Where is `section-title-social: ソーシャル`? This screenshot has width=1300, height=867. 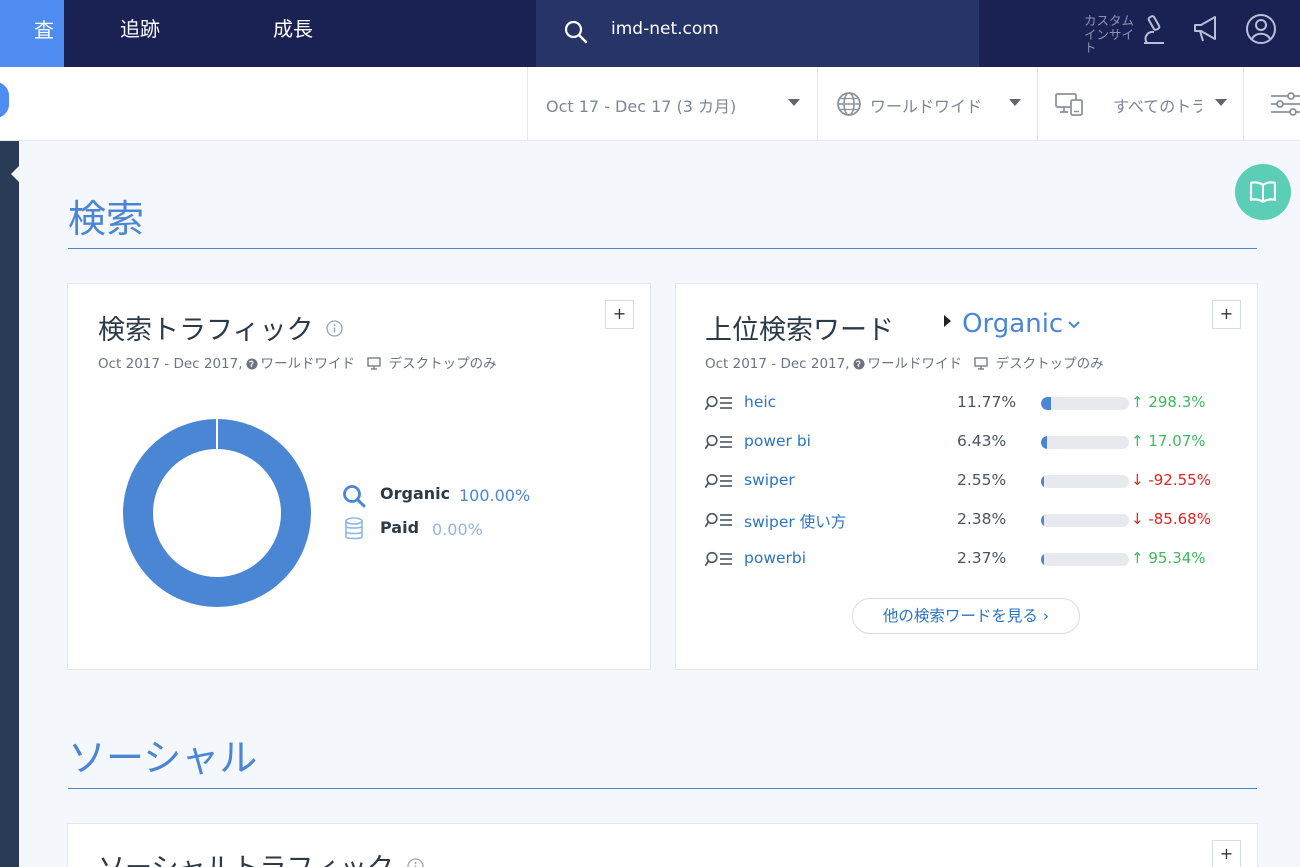 section-title-social: ソーシャル is located at coordinates (163, 758).